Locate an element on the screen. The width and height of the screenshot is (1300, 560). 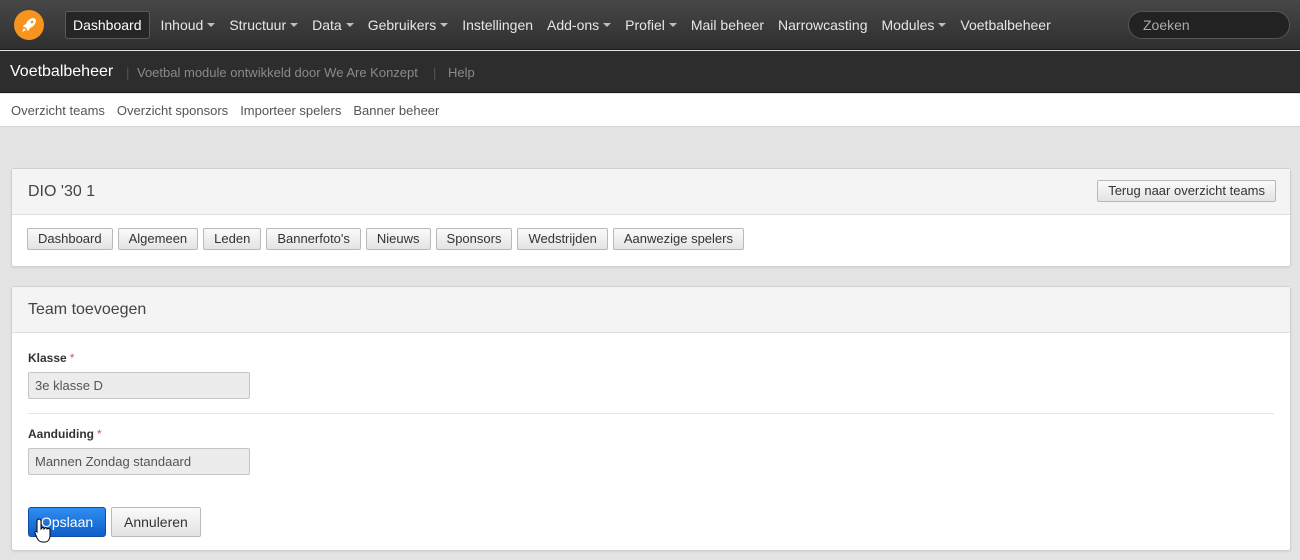
cancel-button: Annuleren is located at coordinates (156, 522).